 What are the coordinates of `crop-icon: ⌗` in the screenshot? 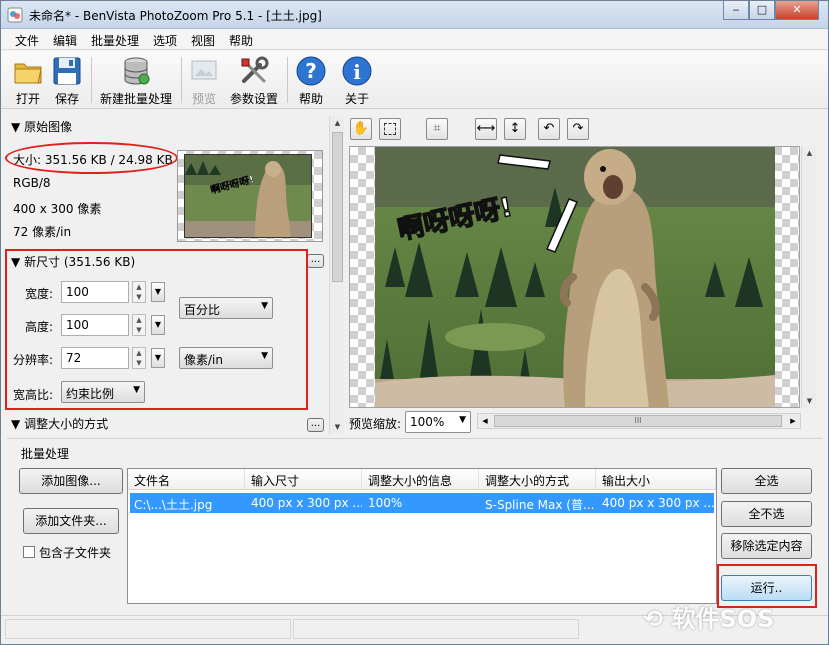 It's located at (437, 128).